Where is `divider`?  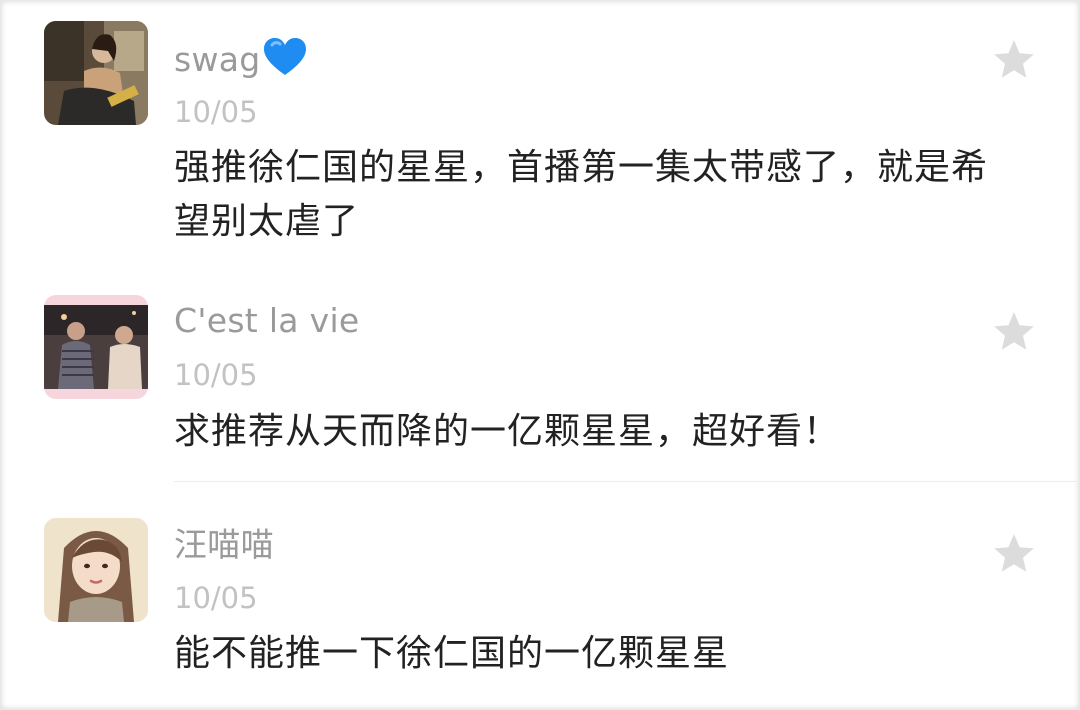
divider is located at coordinates (627, 481).